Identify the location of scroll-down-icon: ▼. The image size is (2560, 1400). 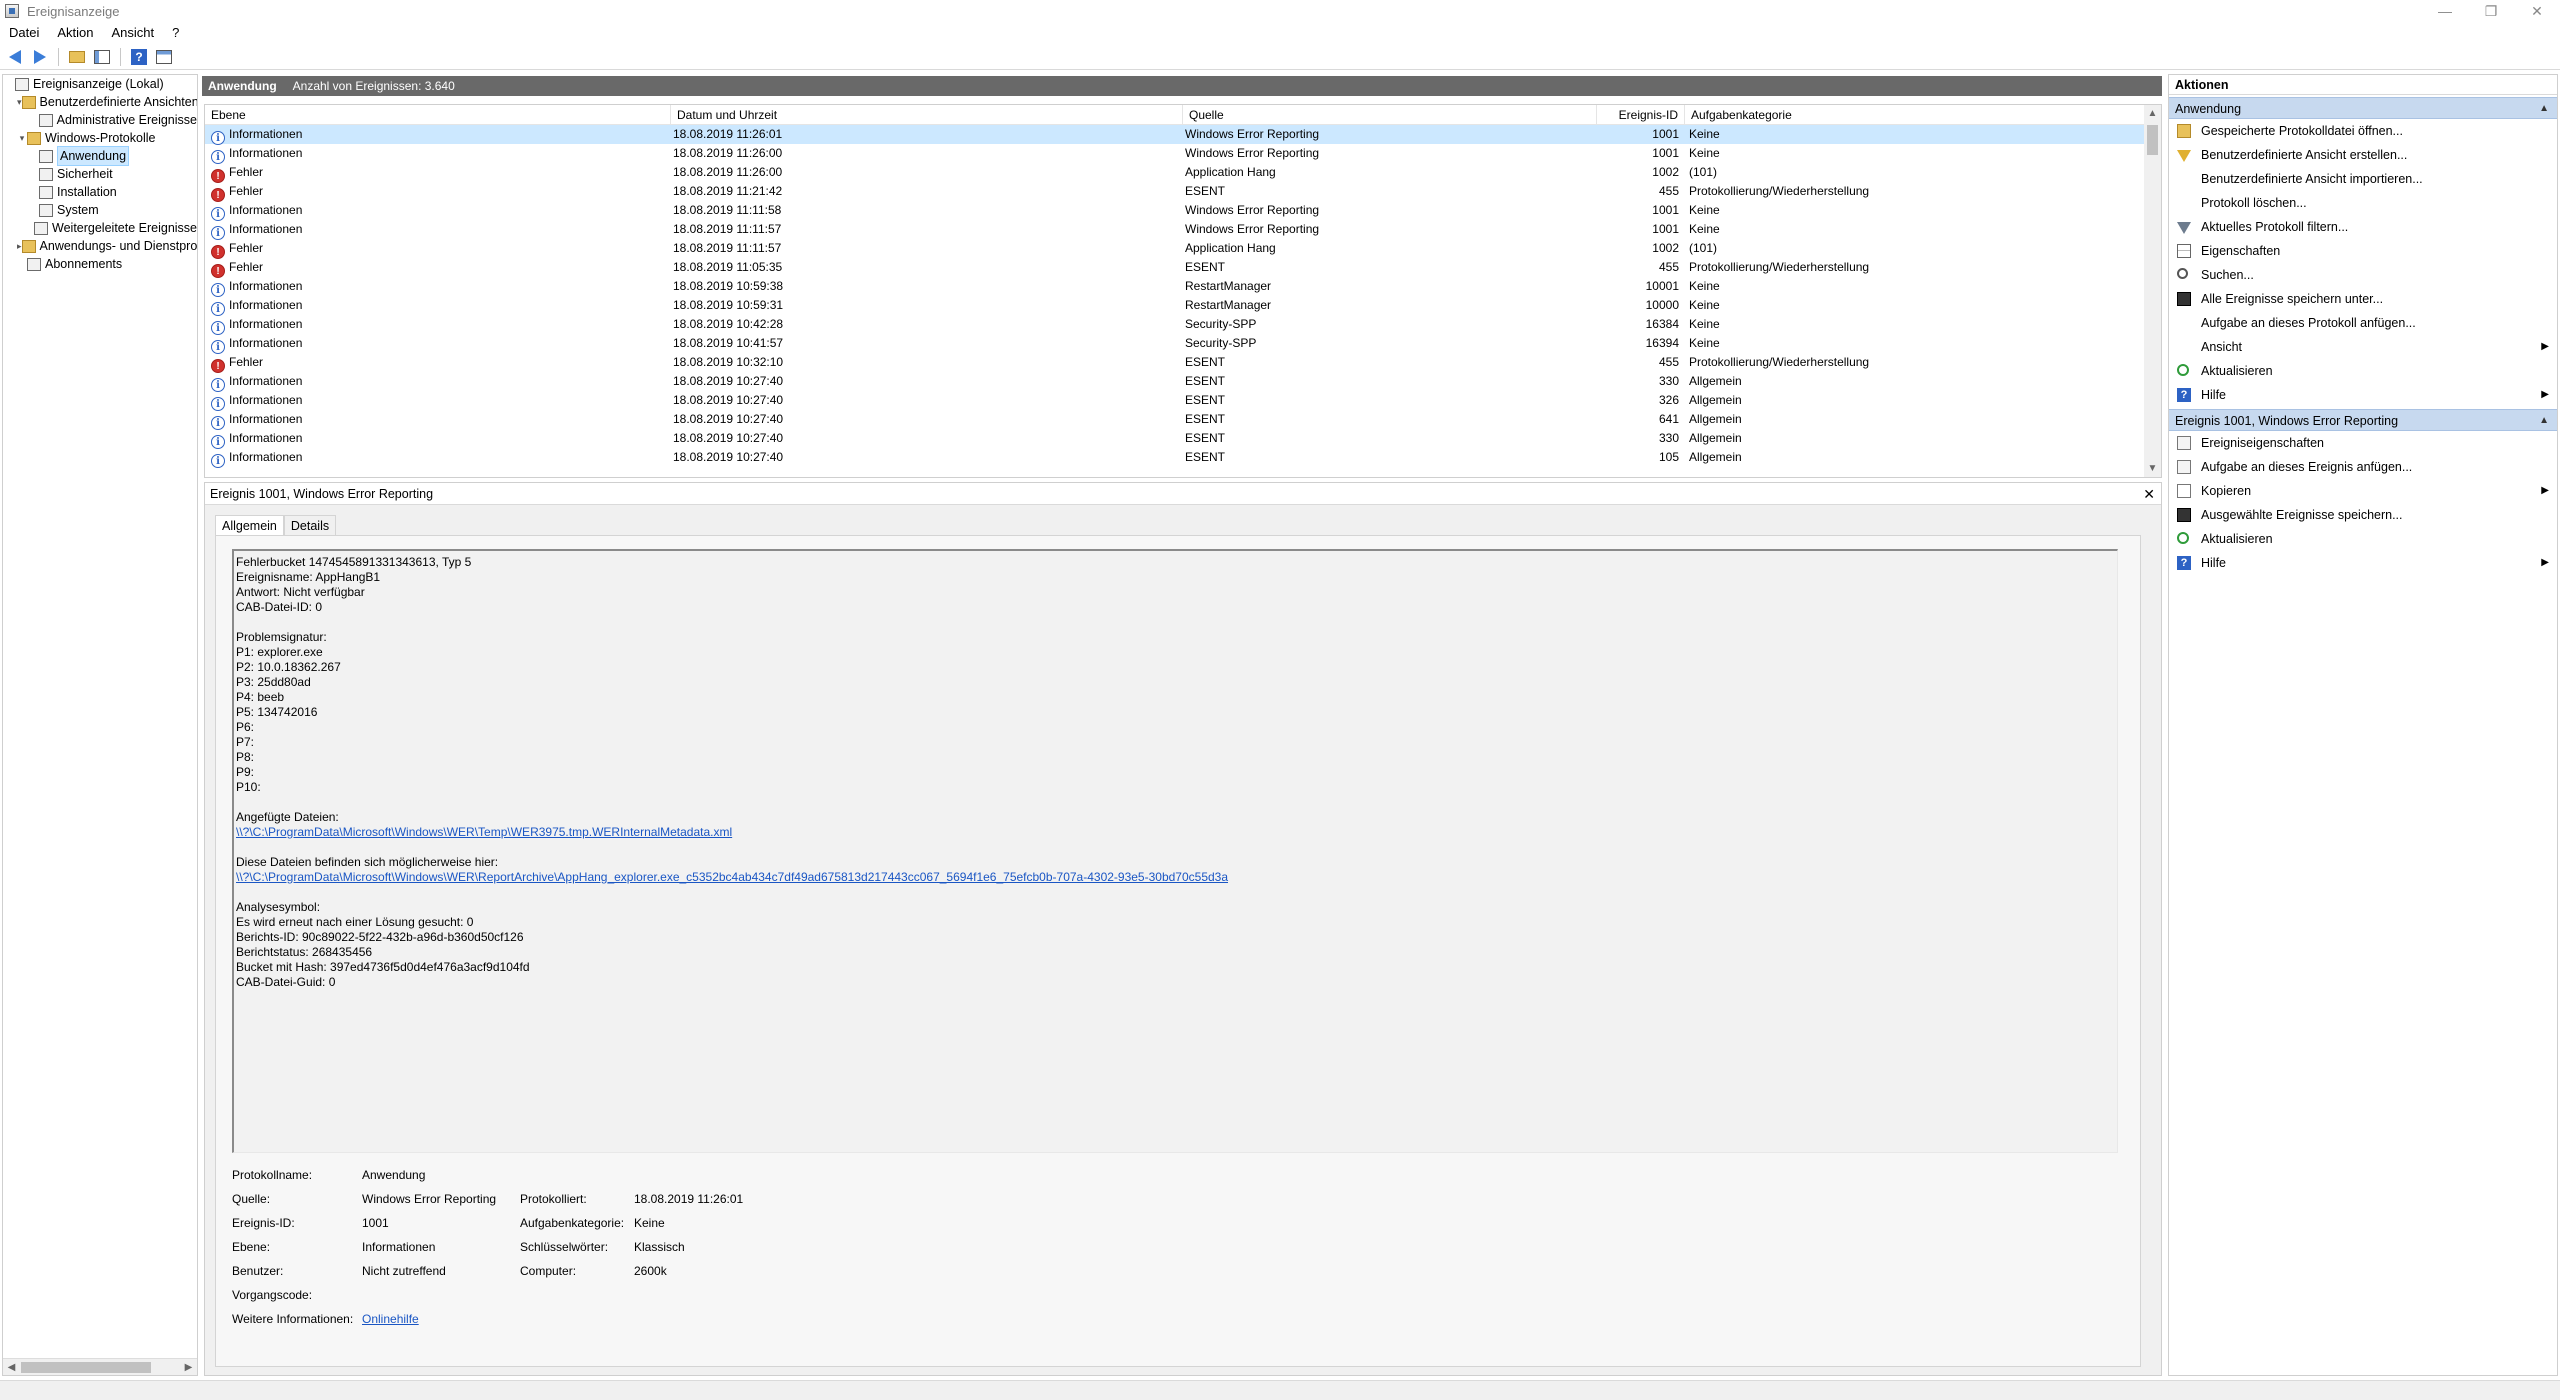
(2152, 468).